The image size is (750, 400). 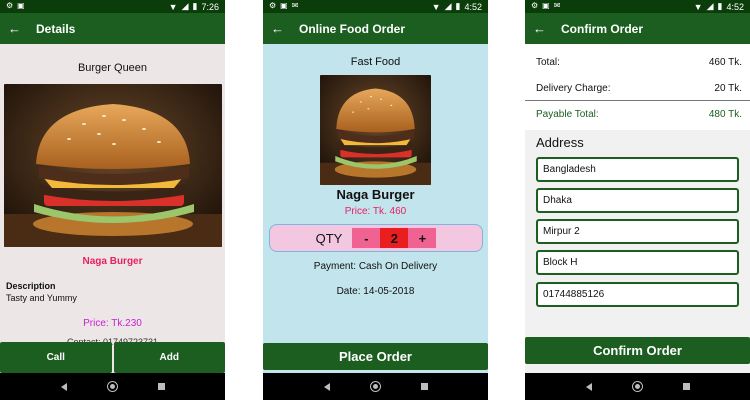 I want to click on total-row: Total: 460 Tk., so click(x=639, y=62).